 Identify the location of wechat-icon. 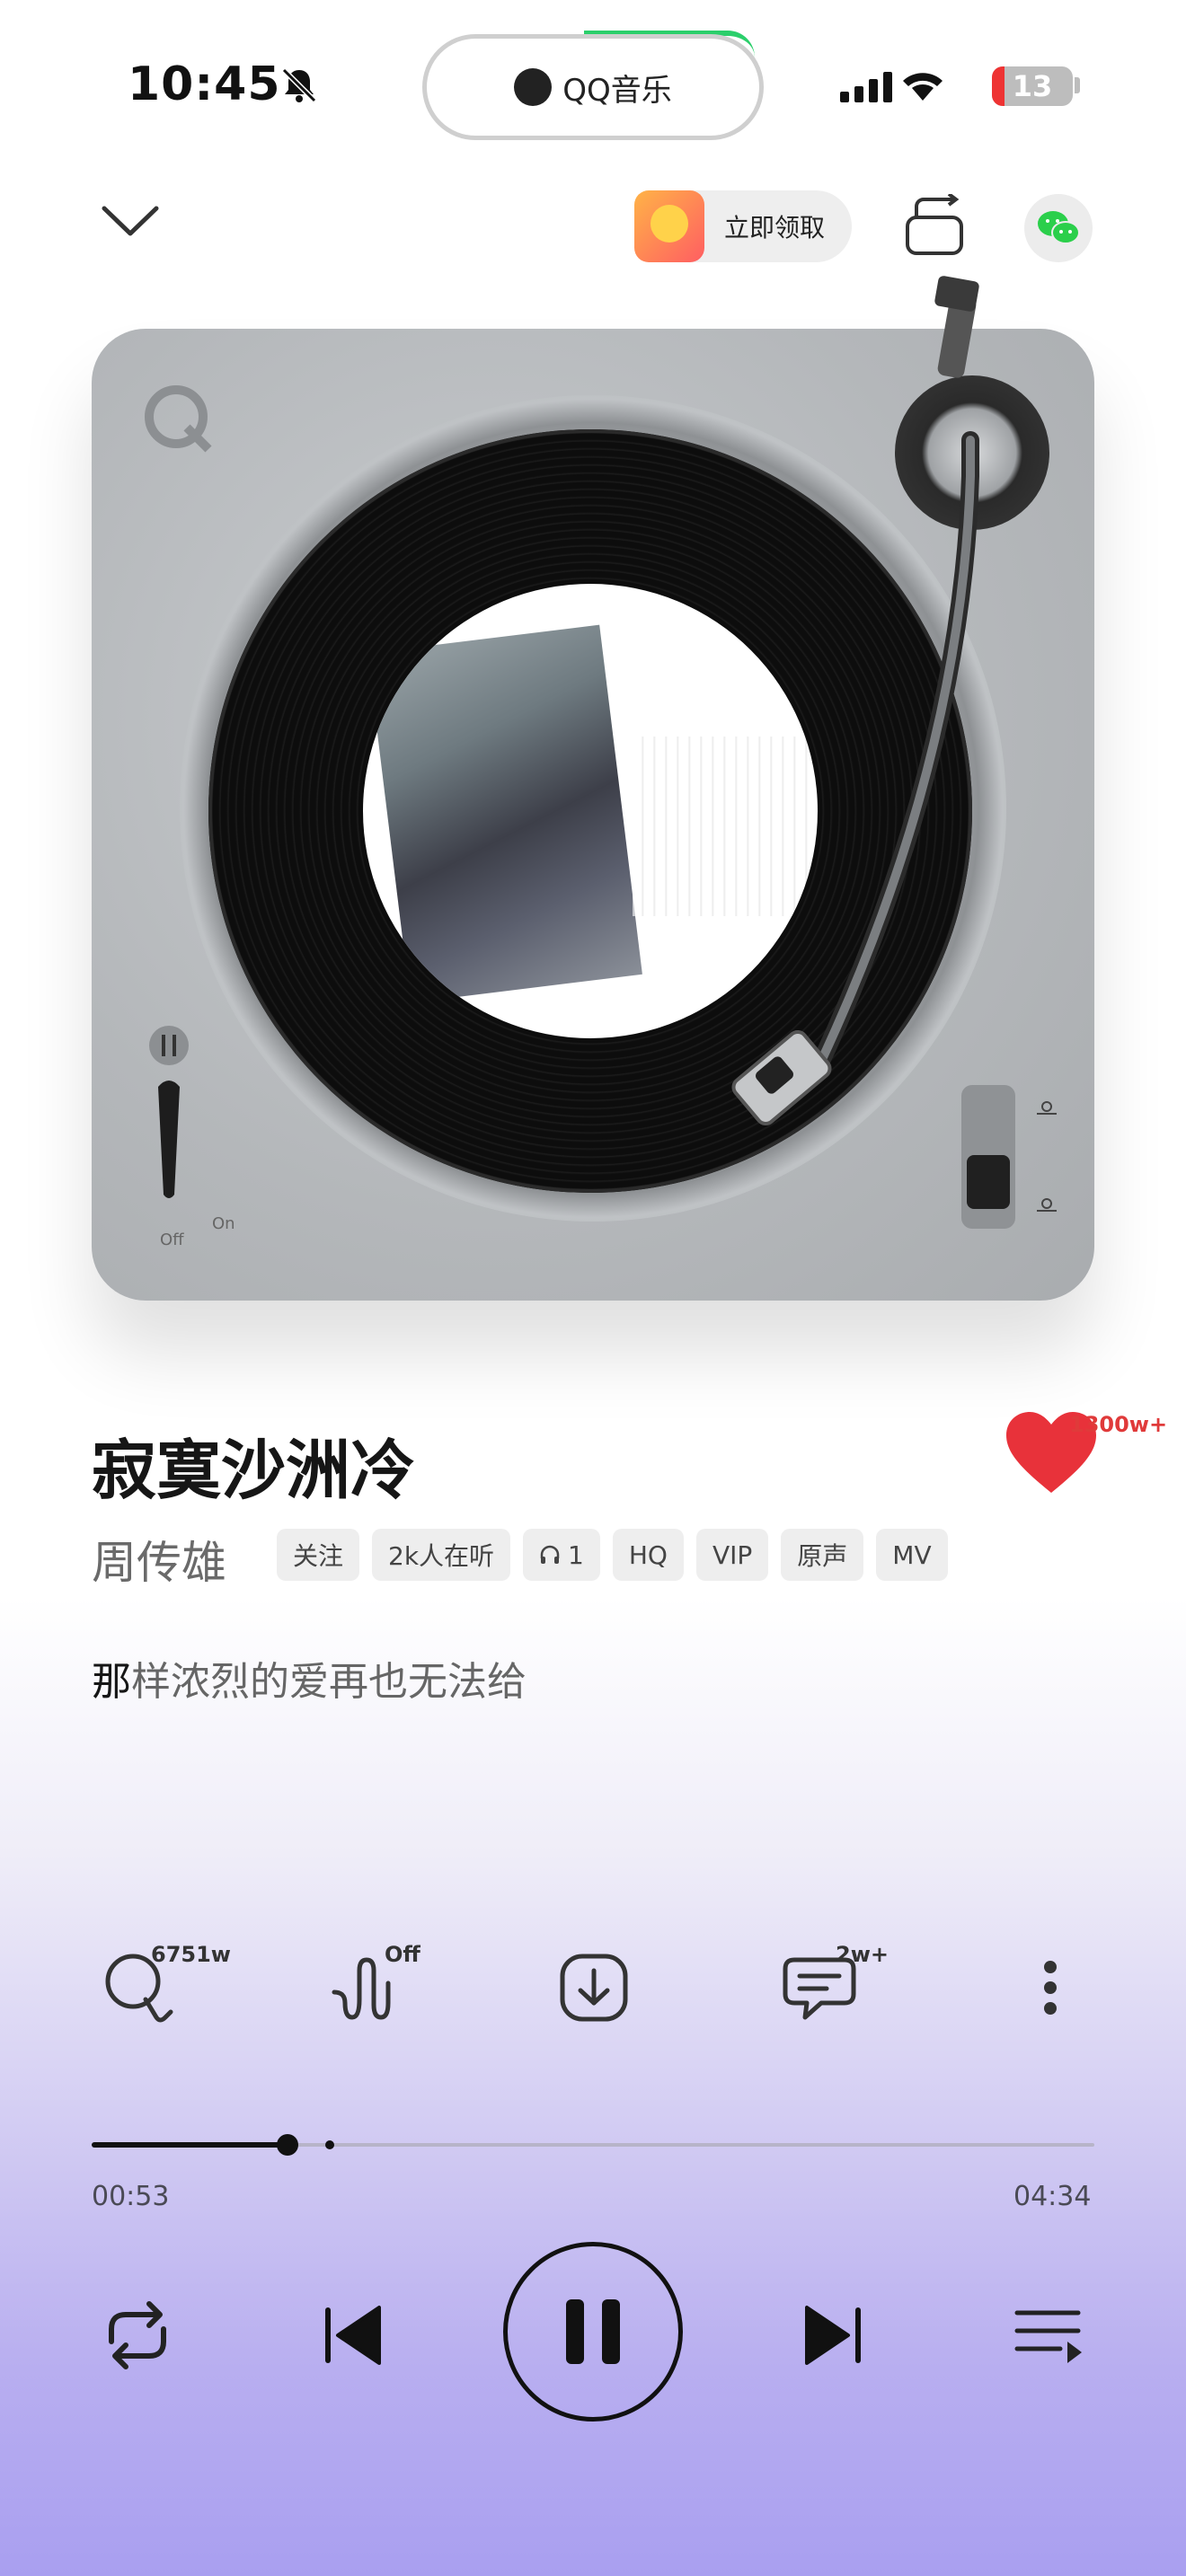
(1059, 227).